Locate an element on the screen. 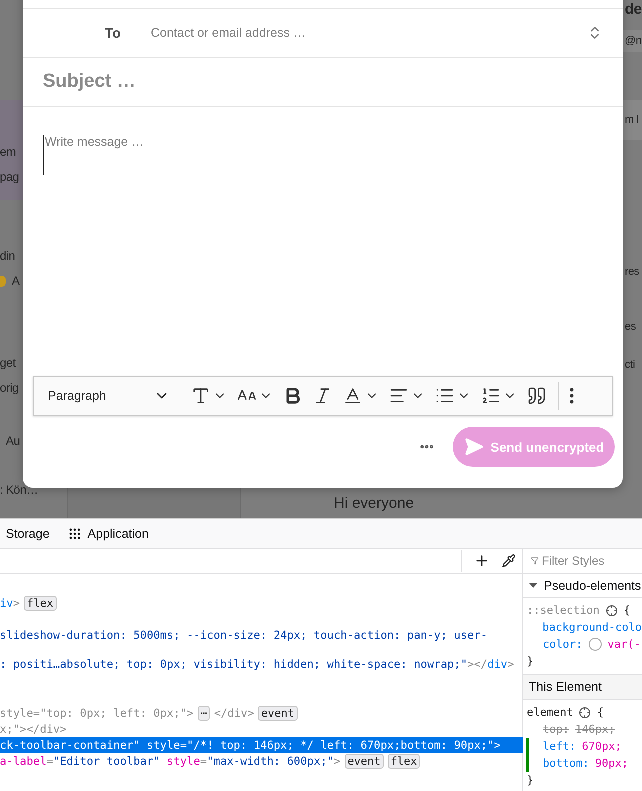 The width and height of the screenshot is (642, 791). background-text: em is located at coordinates (8, 152).